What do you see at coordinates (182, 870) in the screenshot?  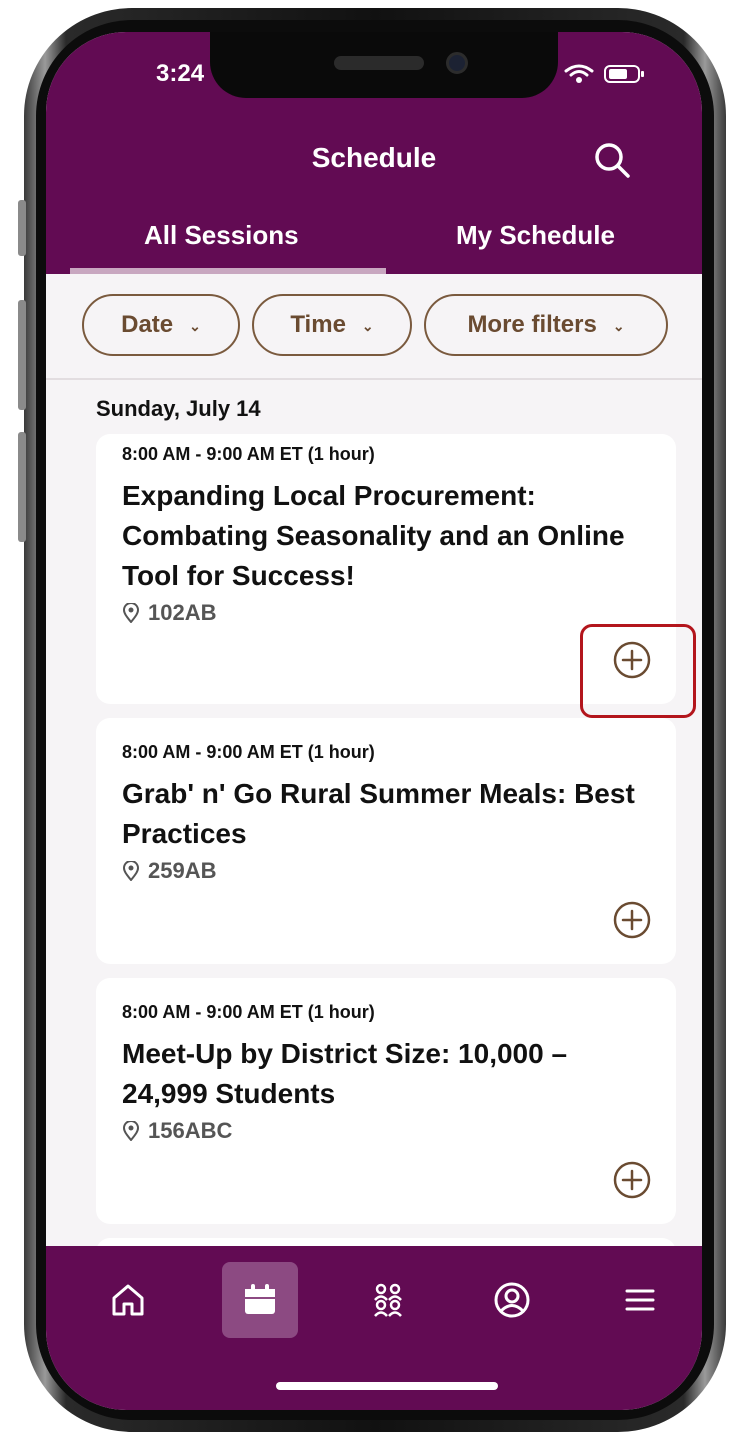 I see `session-room-label: 259AB` at bounding box center [182, 870].